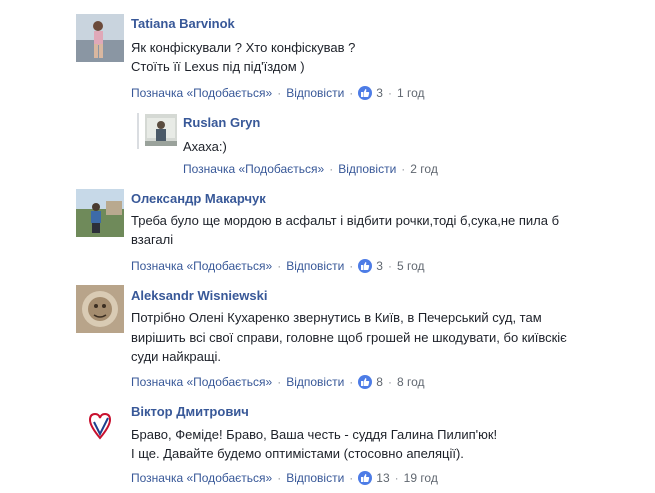  Describe the element at coordinates (379, 382) in the screenshot. I see `like-count: 8` at that location.